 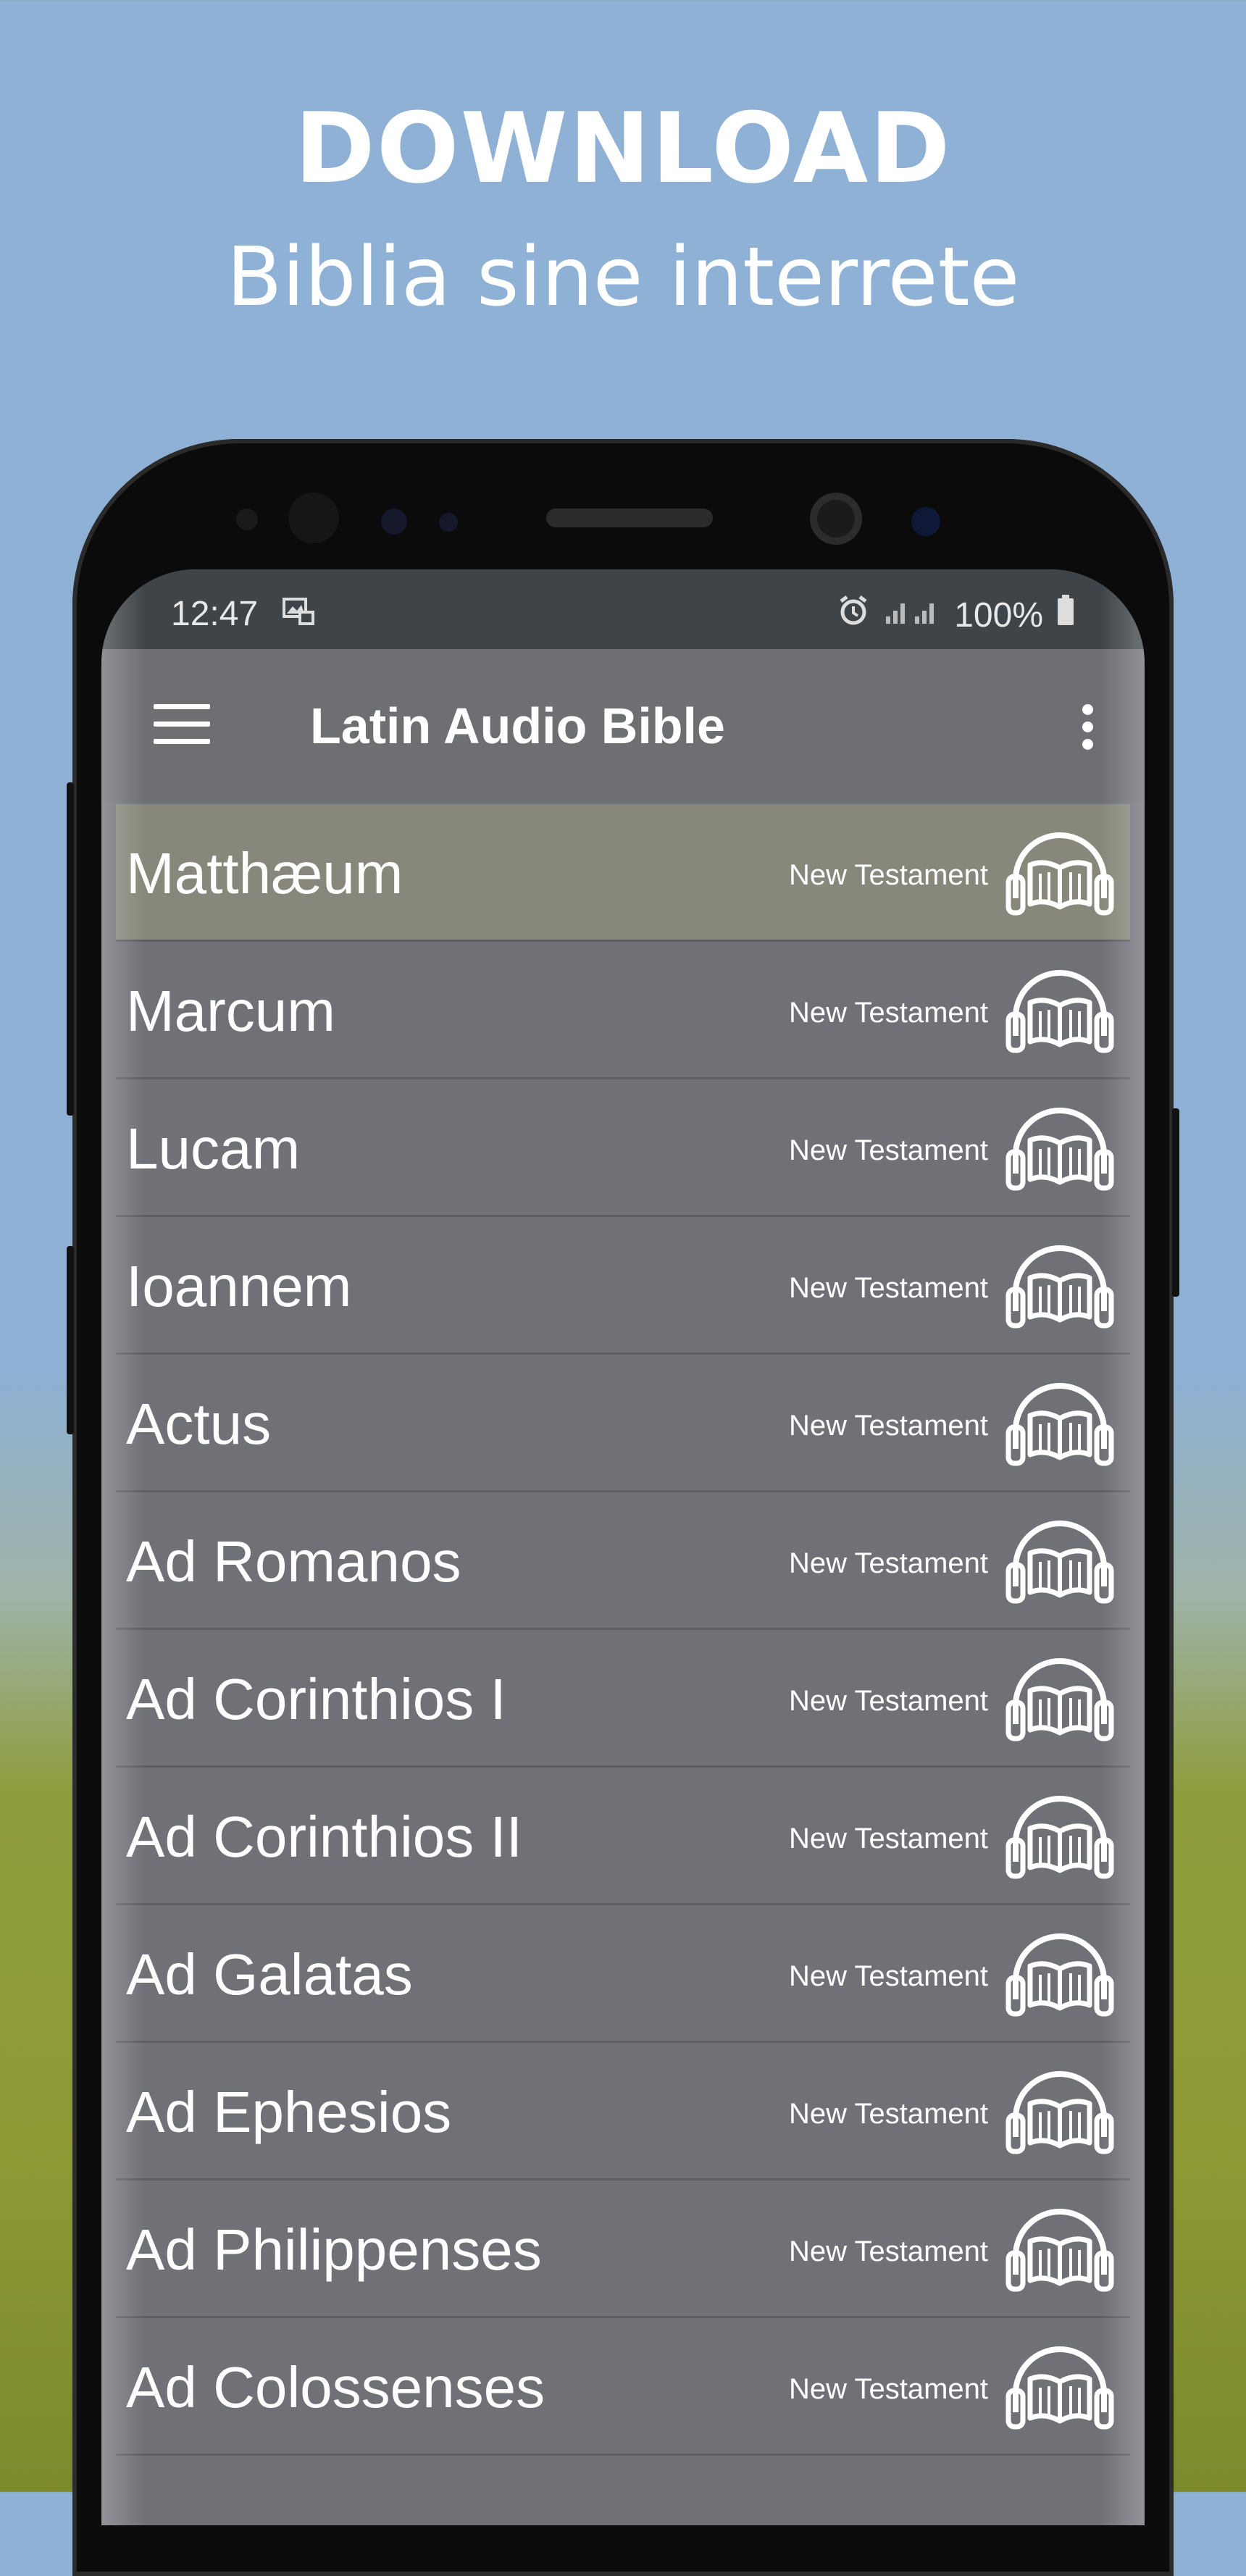 What do you see at coordinates (1088, 727) in the screenshot?
I see `more-vertical-icon` at bounding box center [1088, 727].